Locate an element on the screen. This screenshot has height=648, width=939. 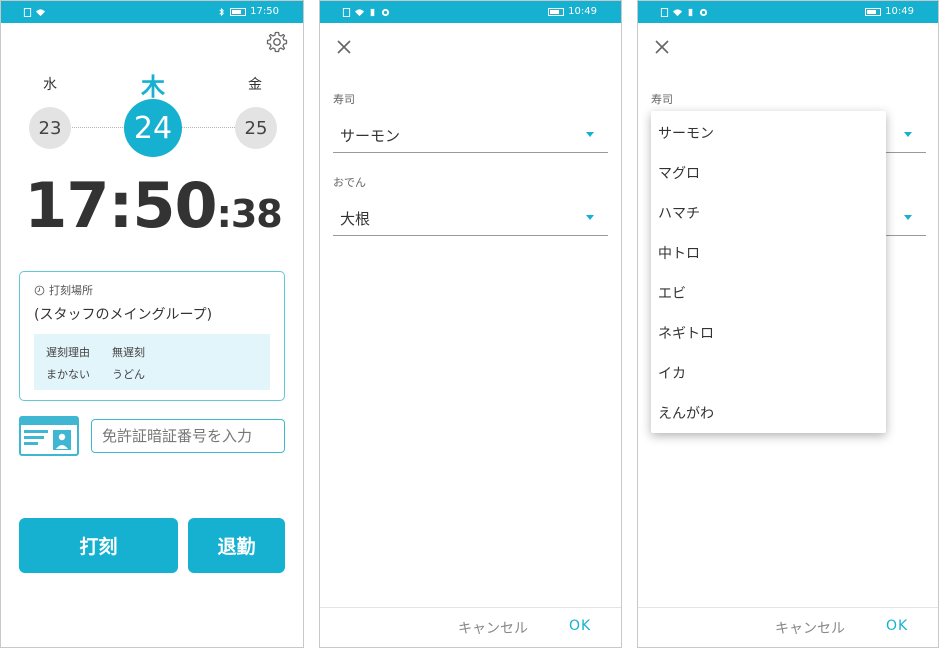
day-of-week-current: 木 is located at coordinates (153, 87).